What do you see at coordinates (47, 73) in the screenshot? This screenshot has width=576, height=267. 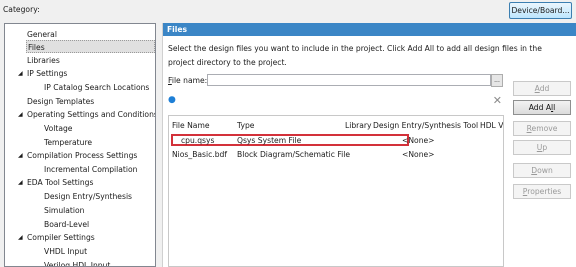 I see `tree-item-ip-settings: IP Settings` at bounding box center [47, 73].